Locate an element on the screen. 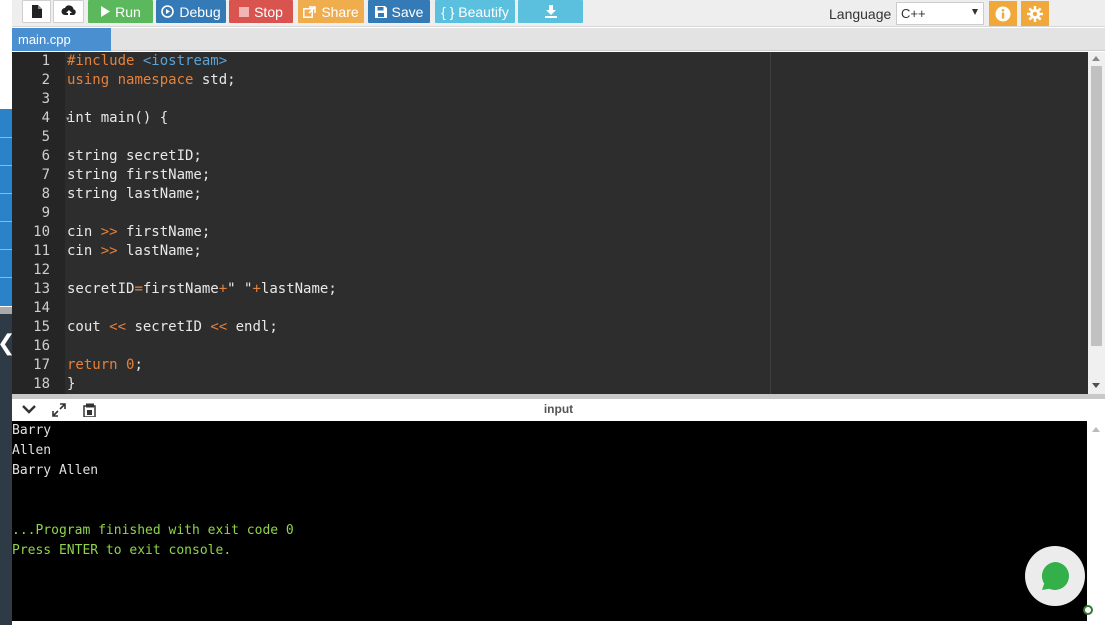 Image resolution: width=1105 pixels, height=625 pixels. share-button: Share is located at coordinates (331, 11).